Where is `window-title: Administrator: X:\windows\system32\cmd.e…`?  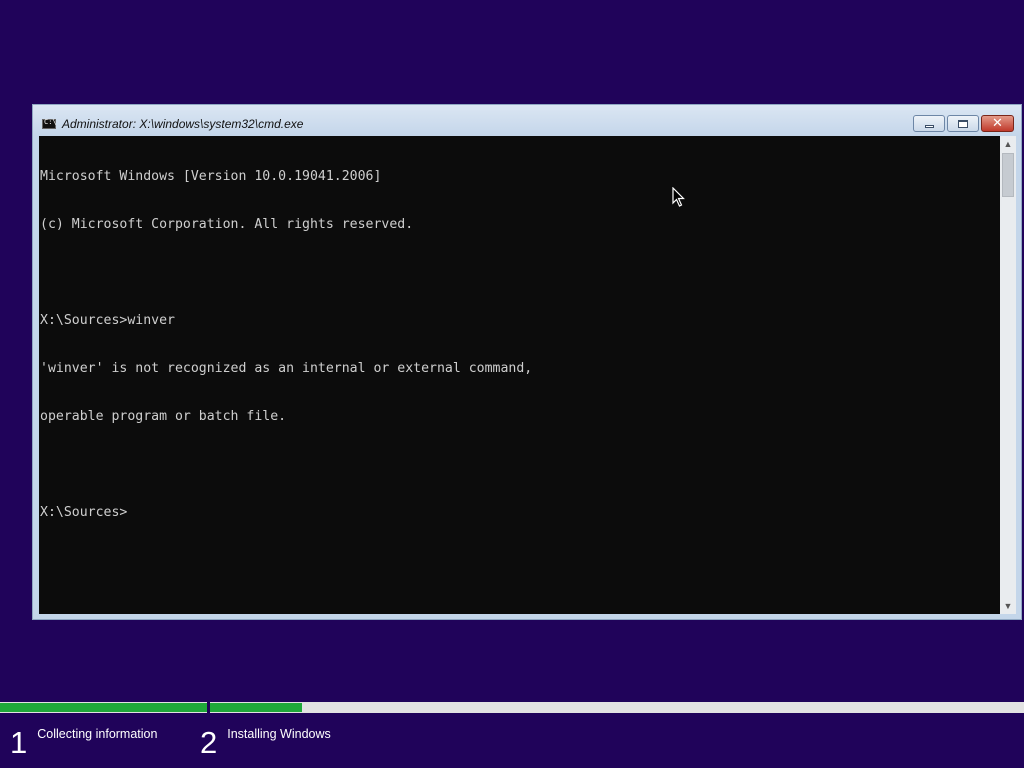 window-title: Administrator: X:\windows\system32\cmd.e… is located at coordinates (183, 124).